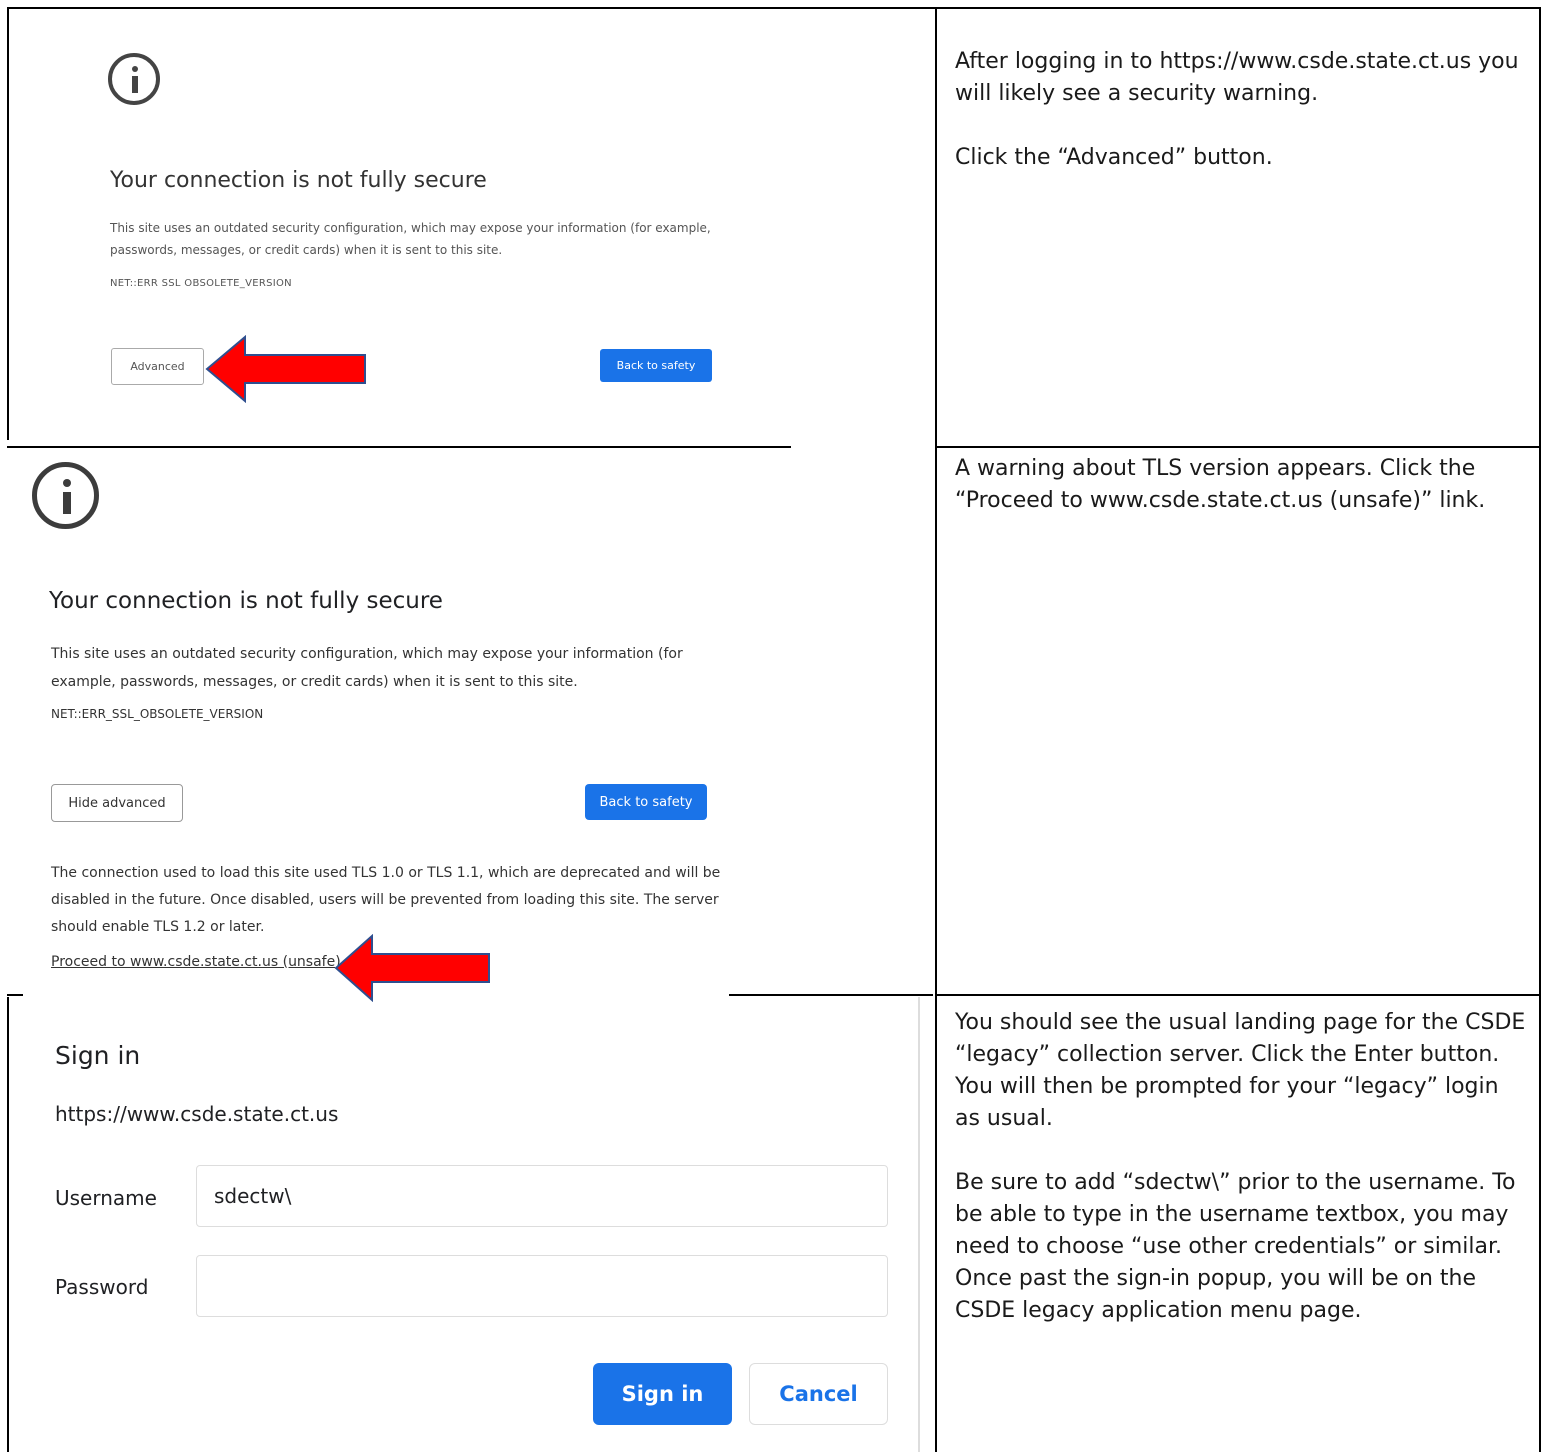  What do you see at coordinates (1540, 729) in the screenshot?
I see `table-border-right` at bounding box center [1540, 729].